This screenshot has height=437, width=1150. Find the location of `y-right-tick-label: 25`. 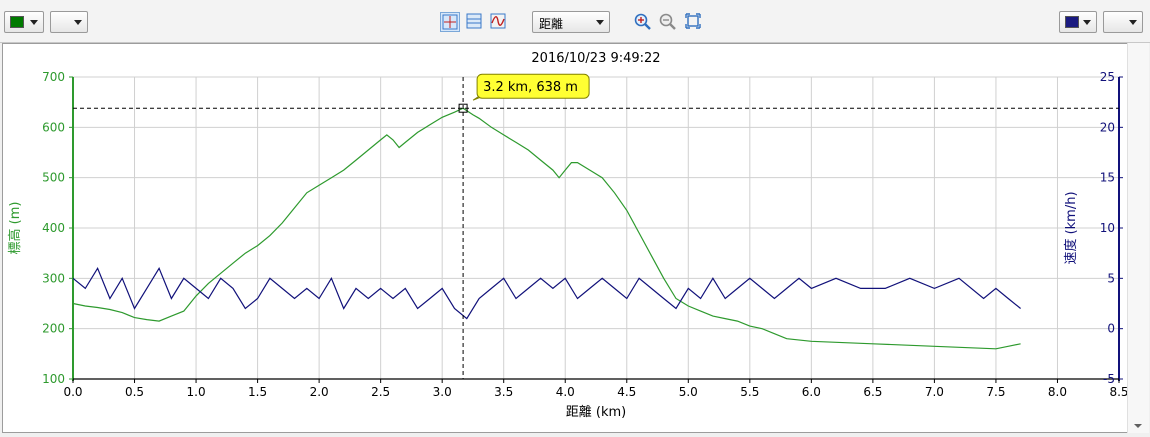

y-right-tick-label: 25 is located at coordinates (1107, 77).